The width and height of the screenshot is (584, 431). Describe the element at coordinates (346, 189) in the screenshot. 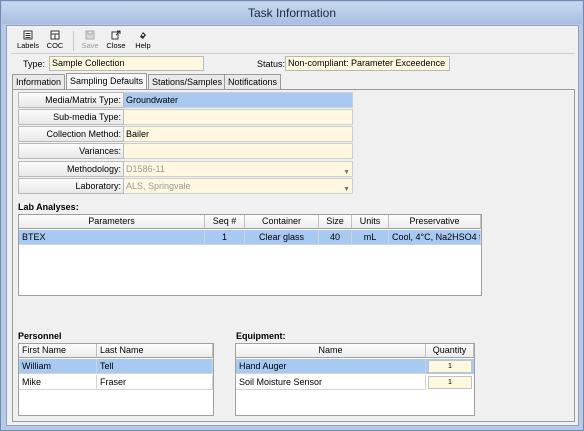

I see `dropdown-arrow-icon: ▼` at that location.